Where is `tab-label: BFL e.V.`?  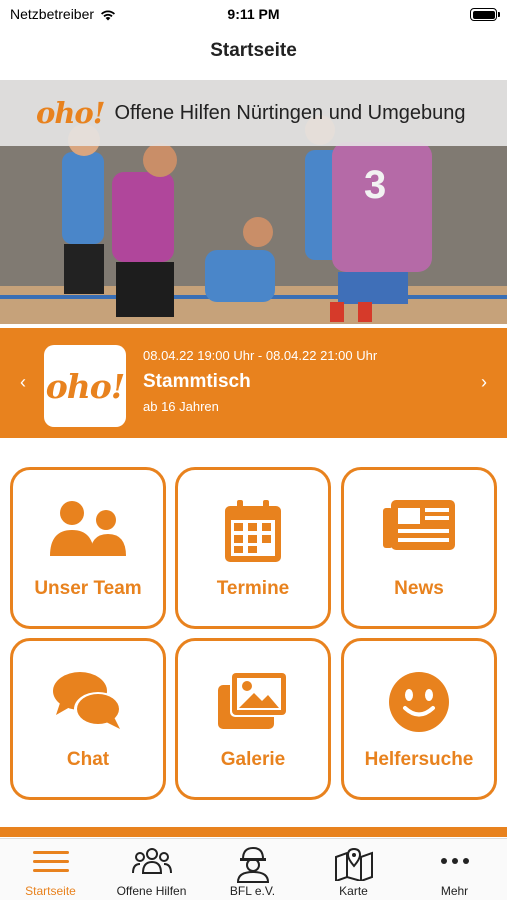
tab-label: BFL e.V. is located at coordinates (252, 891).